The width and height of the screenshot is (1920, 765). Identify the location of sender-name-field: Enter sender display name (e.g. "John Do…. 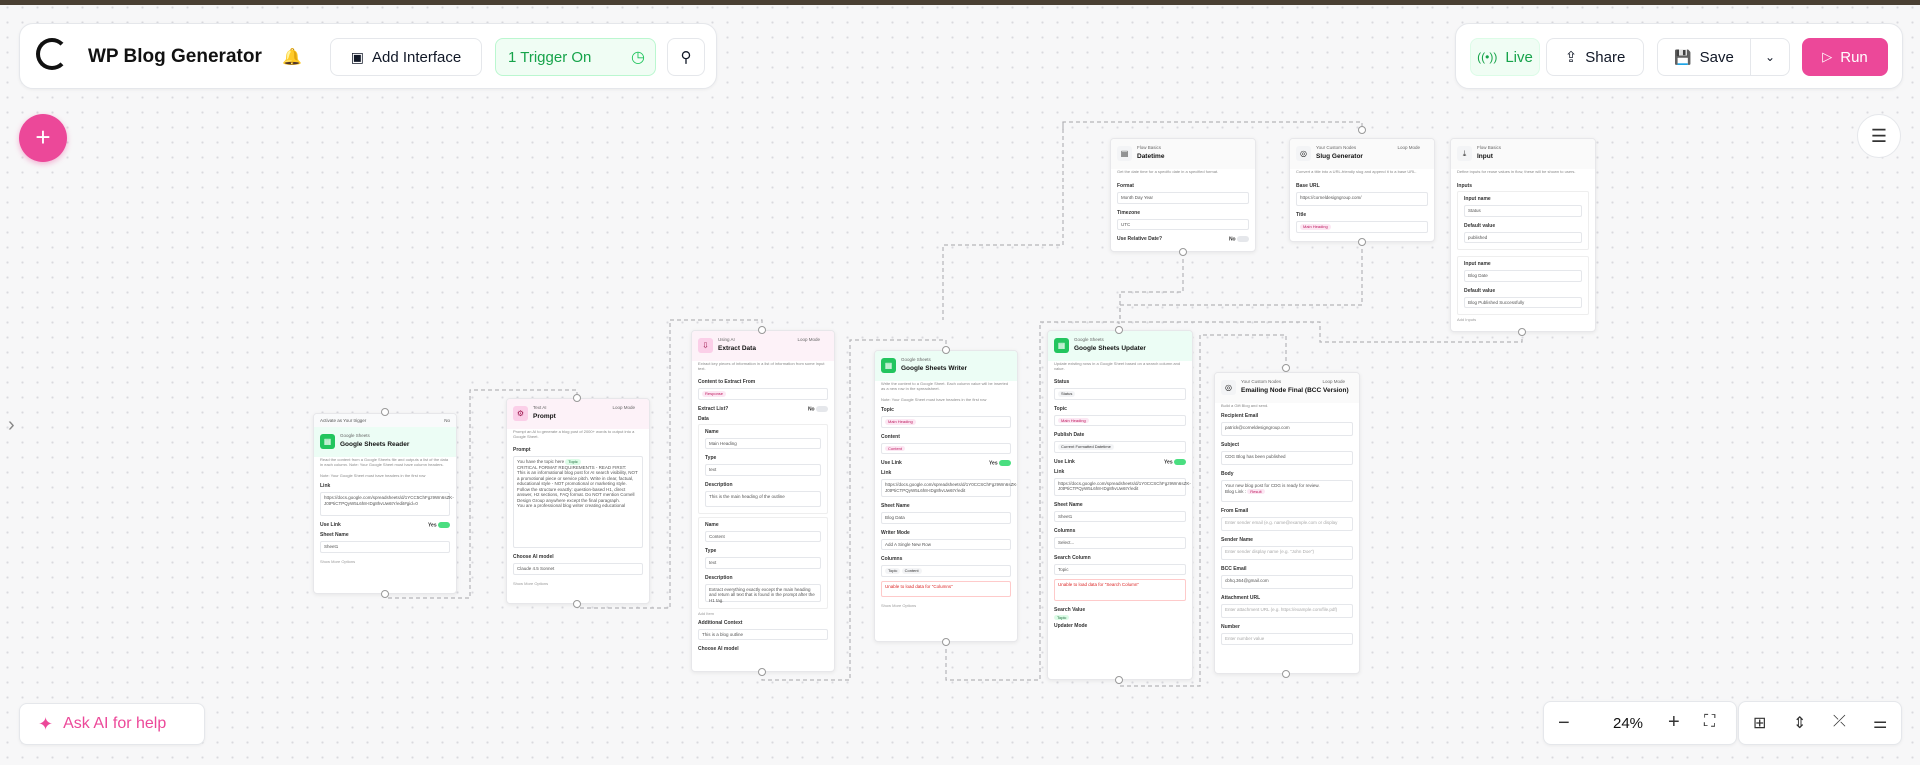
(1287, 553).